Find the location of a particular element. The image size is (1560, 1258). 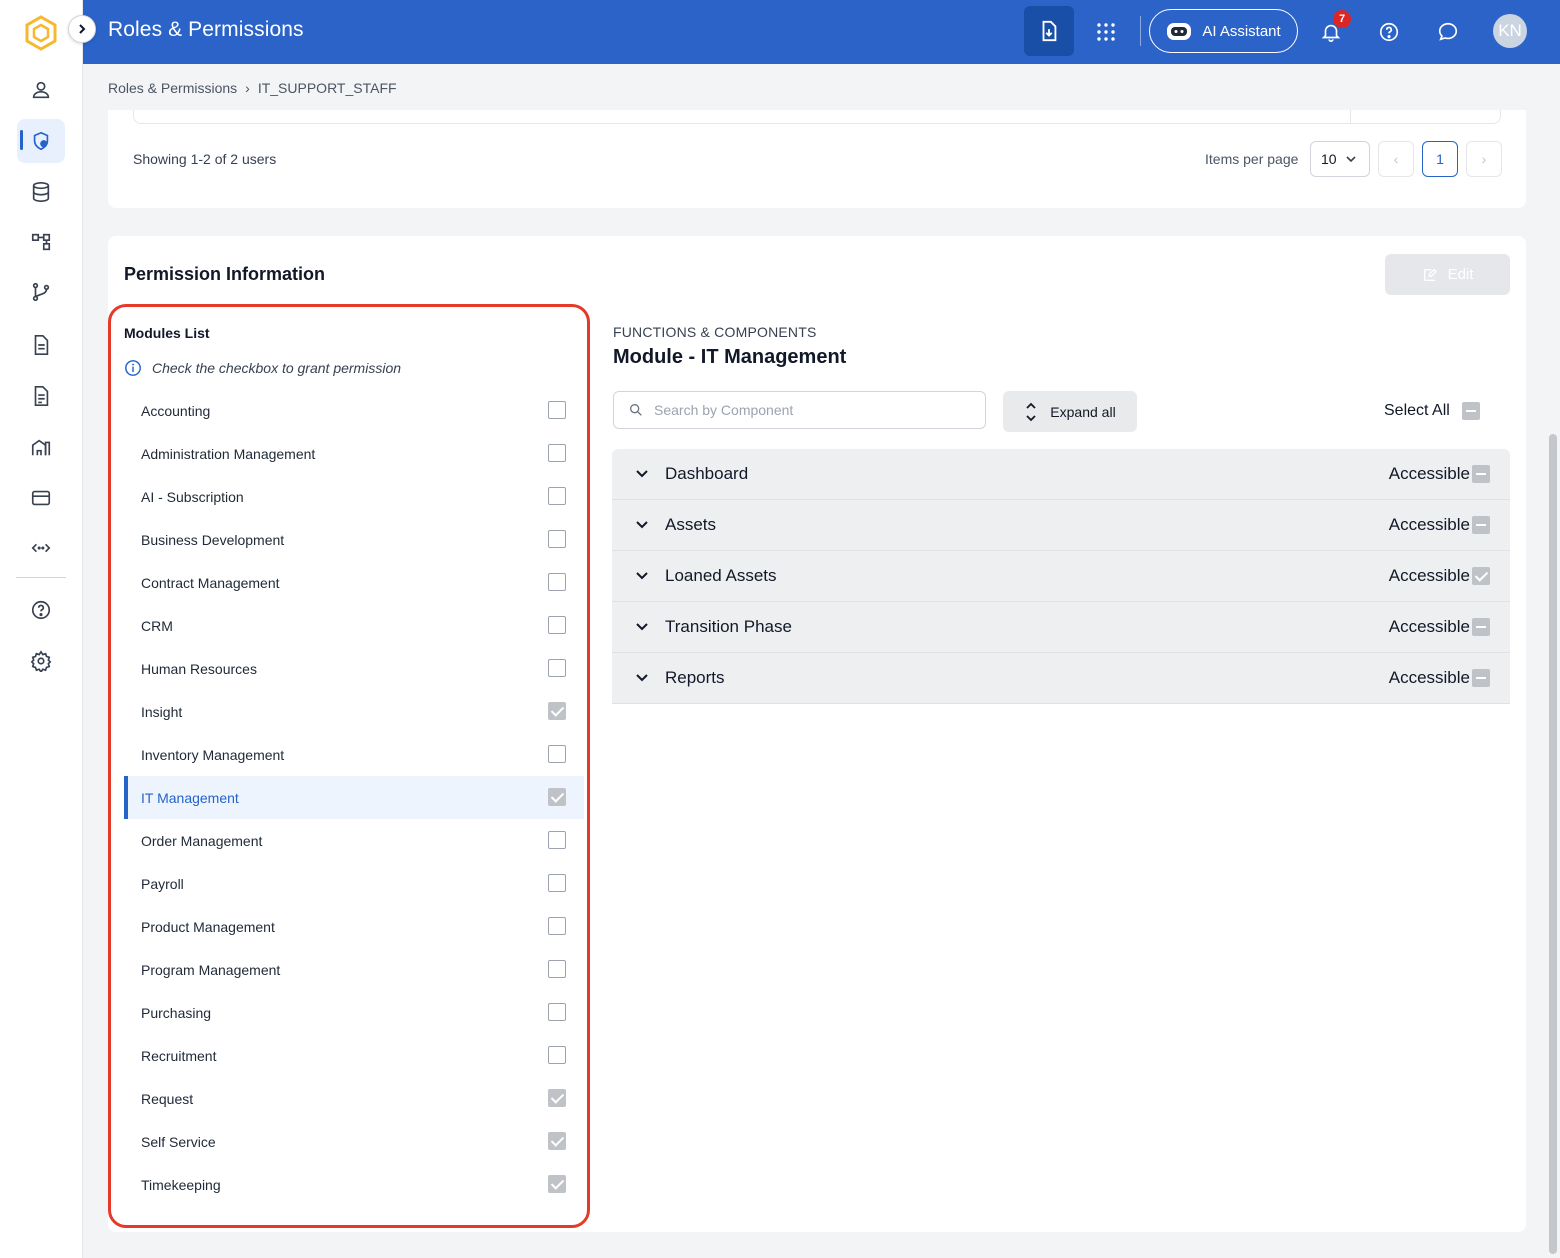

module-label: Recruitment is located at coordinates (179, 1055).